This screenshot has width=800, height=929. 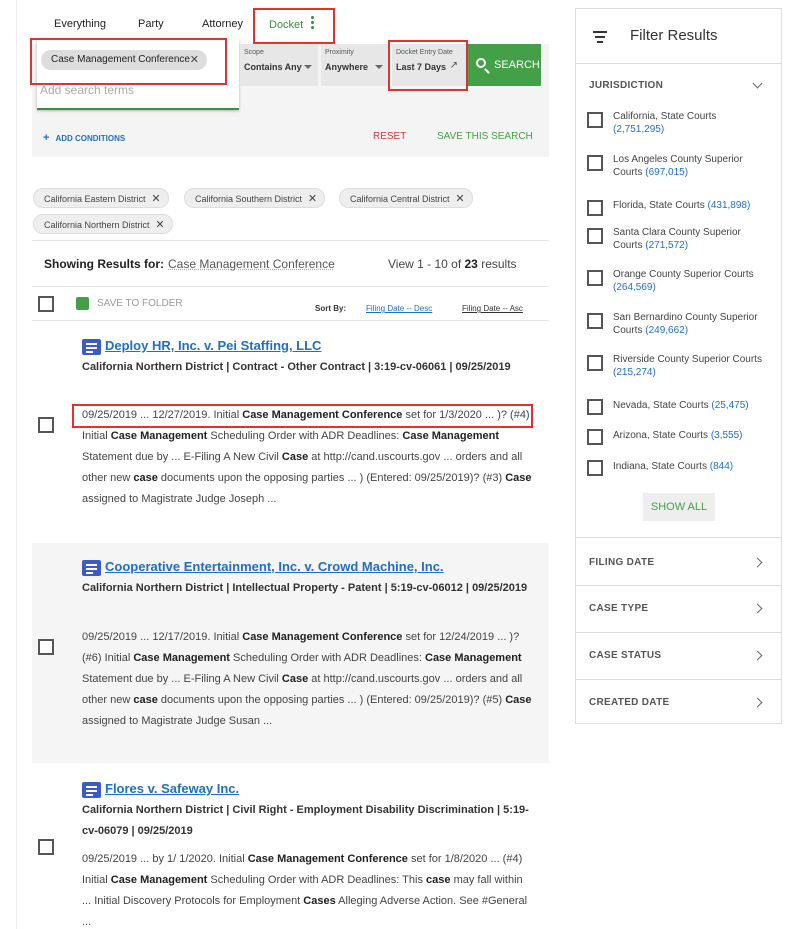 What do you see at coordinates (347, 67) in the screenshot?
I see `proximity-value: Anywhere` at bounding box center [347, 67].